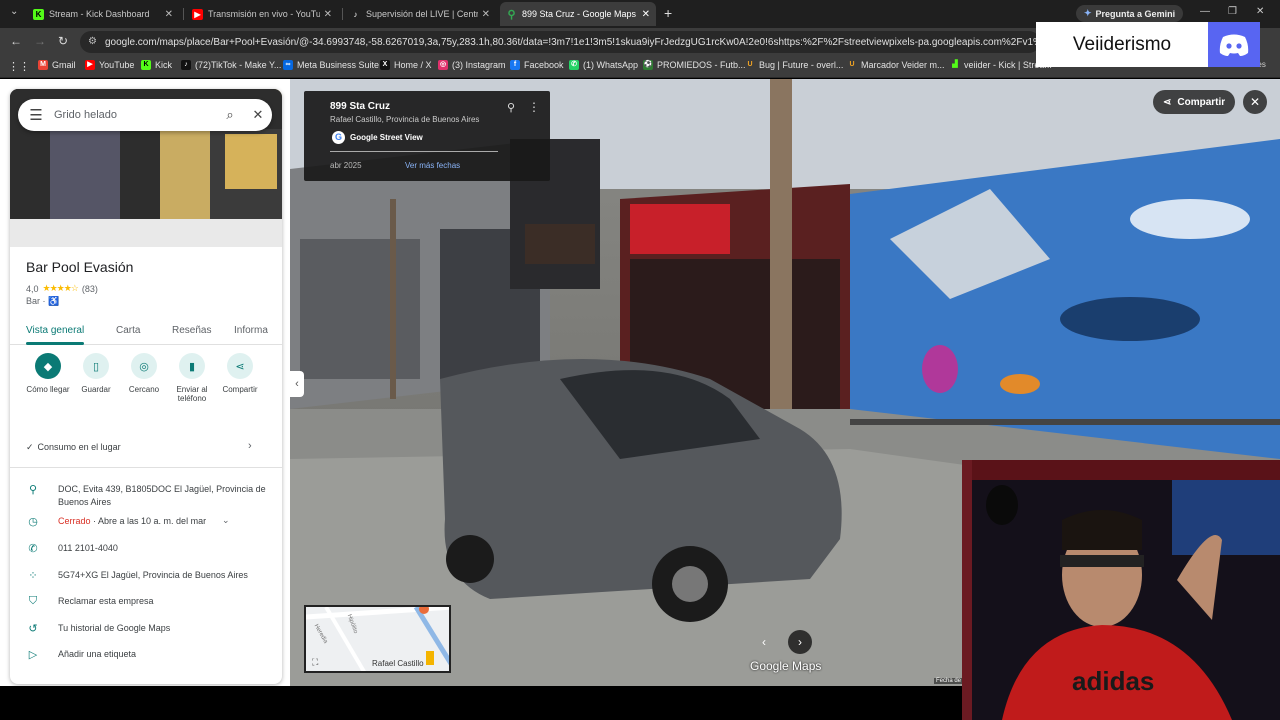 This screenshot has height=720, width=1280. What do you see at coordinates (315, 662) in the screenshot?
I see `fullscreen-icon: ⛶` at bounding box center [315, 662].